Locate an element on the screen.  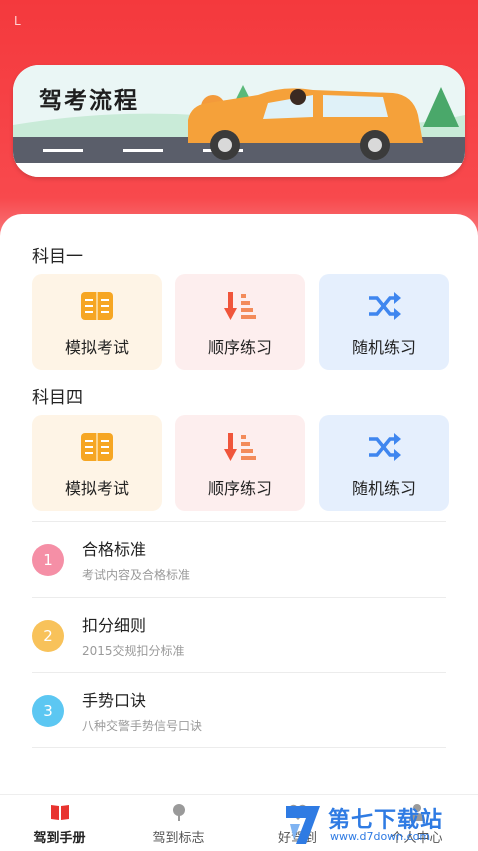
handbook-icon is located at coordinates (60, 812).